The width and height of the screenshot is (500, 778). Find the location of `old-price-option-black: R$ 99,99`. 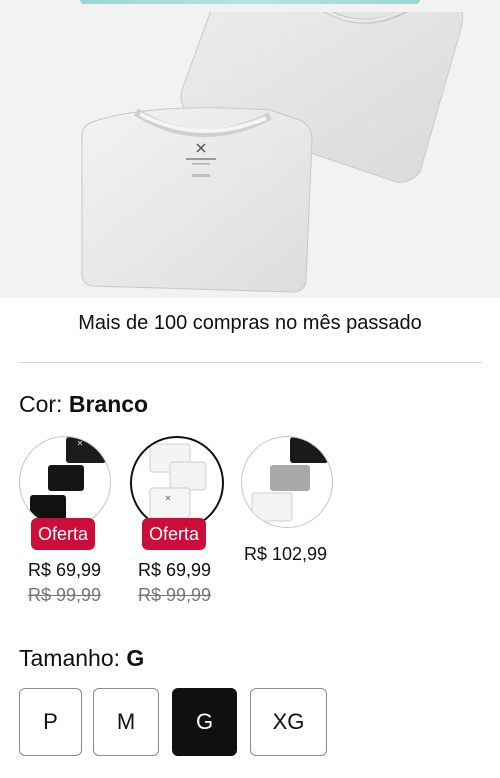

old-price-option-black: R$ 99,99 is located at coordinates (65, 595).